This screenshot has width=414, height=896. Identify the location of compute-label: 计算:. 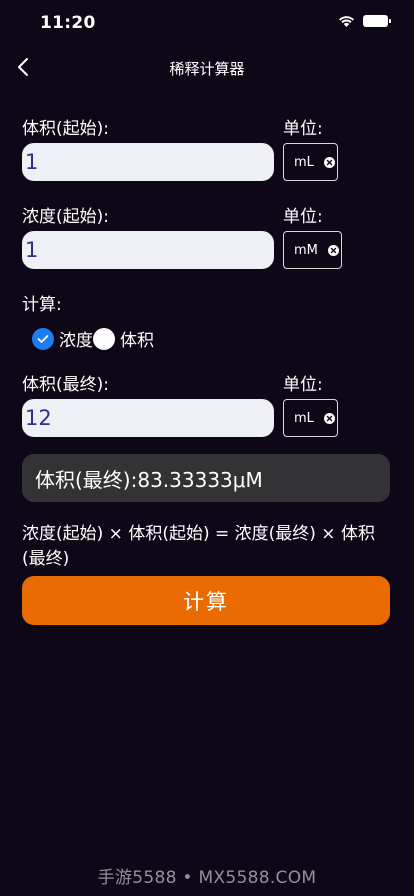
(42, 305).